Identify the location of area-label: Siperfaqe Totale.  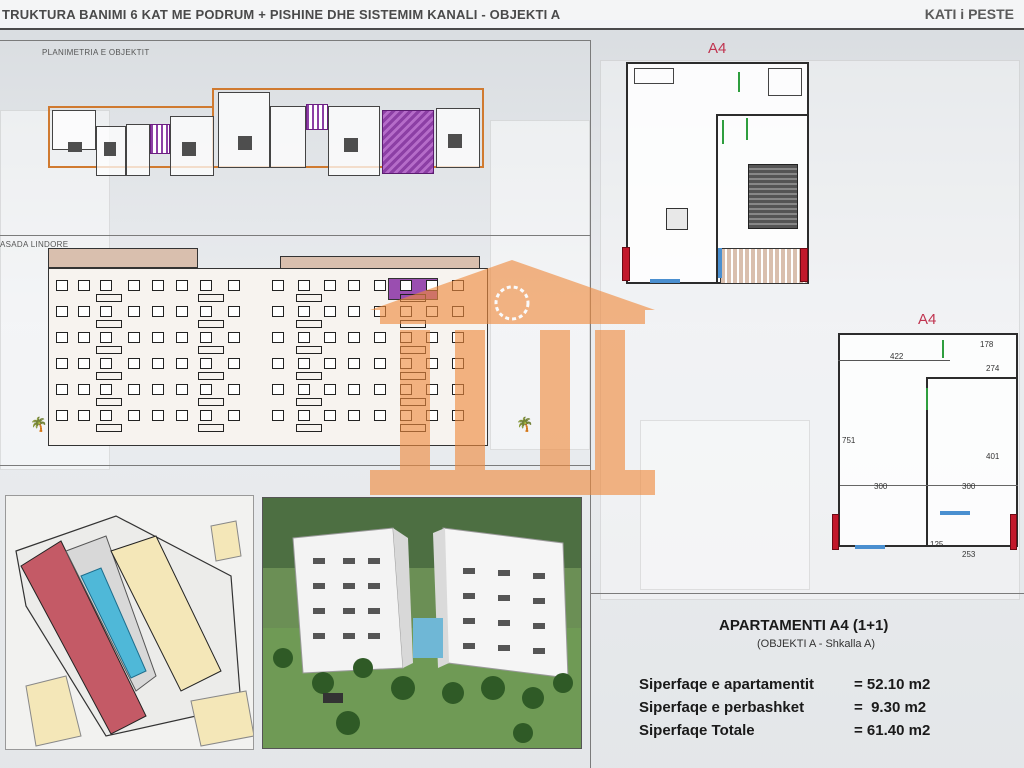
(697, 730).